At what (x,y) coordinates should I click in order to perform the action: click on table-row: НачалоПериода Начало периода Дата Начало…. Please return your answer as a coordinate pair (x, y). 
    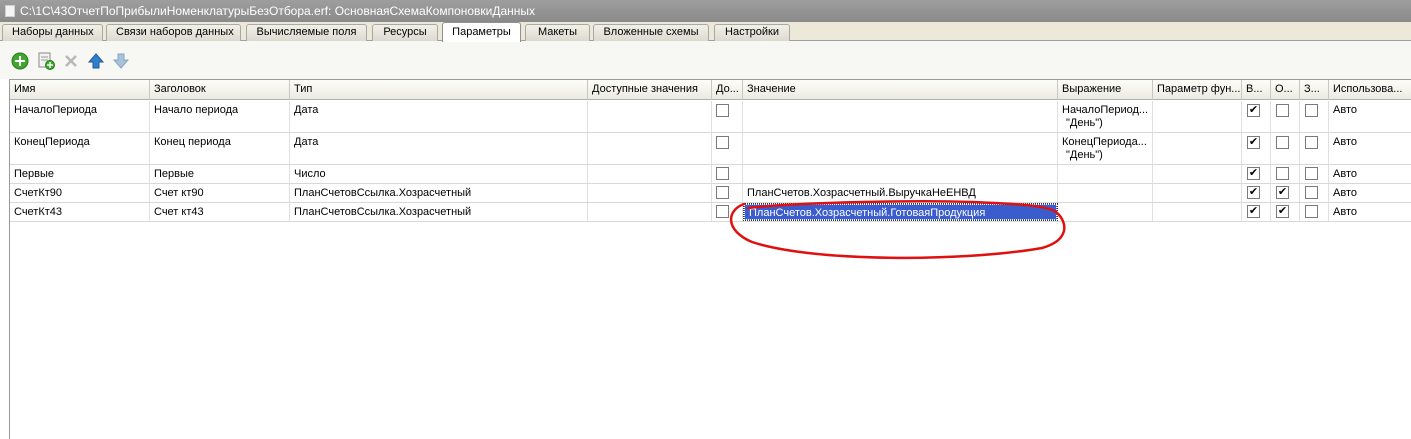
    Looking at the image, I should click on (710, 117).